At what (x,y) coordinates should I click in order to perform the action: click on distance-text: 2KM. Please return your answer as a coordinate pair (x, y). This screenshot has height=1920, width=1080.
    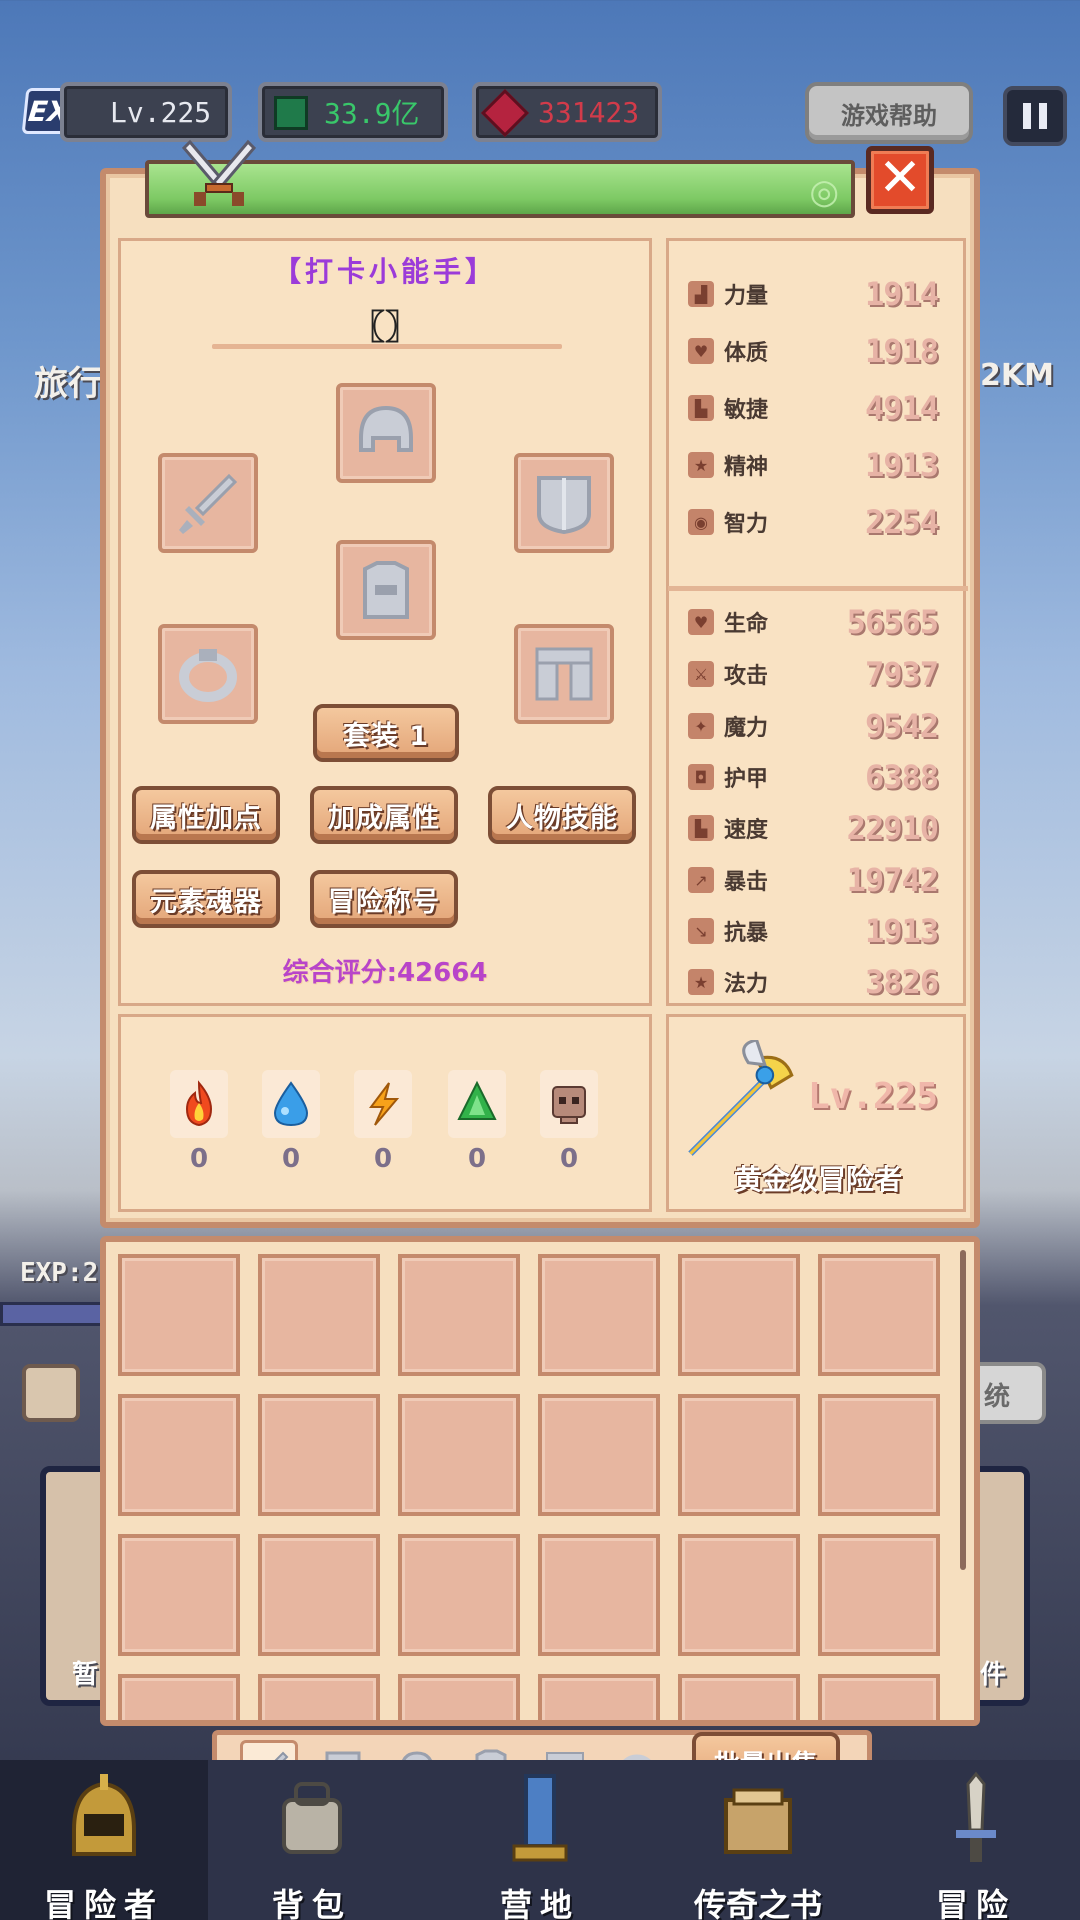
    Looking at the image, I should click on (1017, 375).